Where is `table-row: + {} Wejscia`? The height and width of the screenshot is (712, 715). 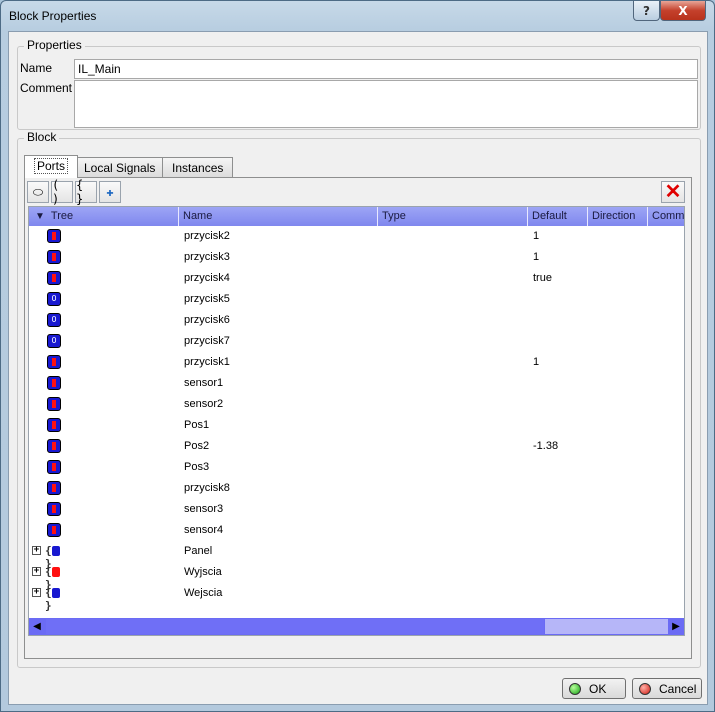
table-row: + {} Wejscia is located at coordinates (356, 597).